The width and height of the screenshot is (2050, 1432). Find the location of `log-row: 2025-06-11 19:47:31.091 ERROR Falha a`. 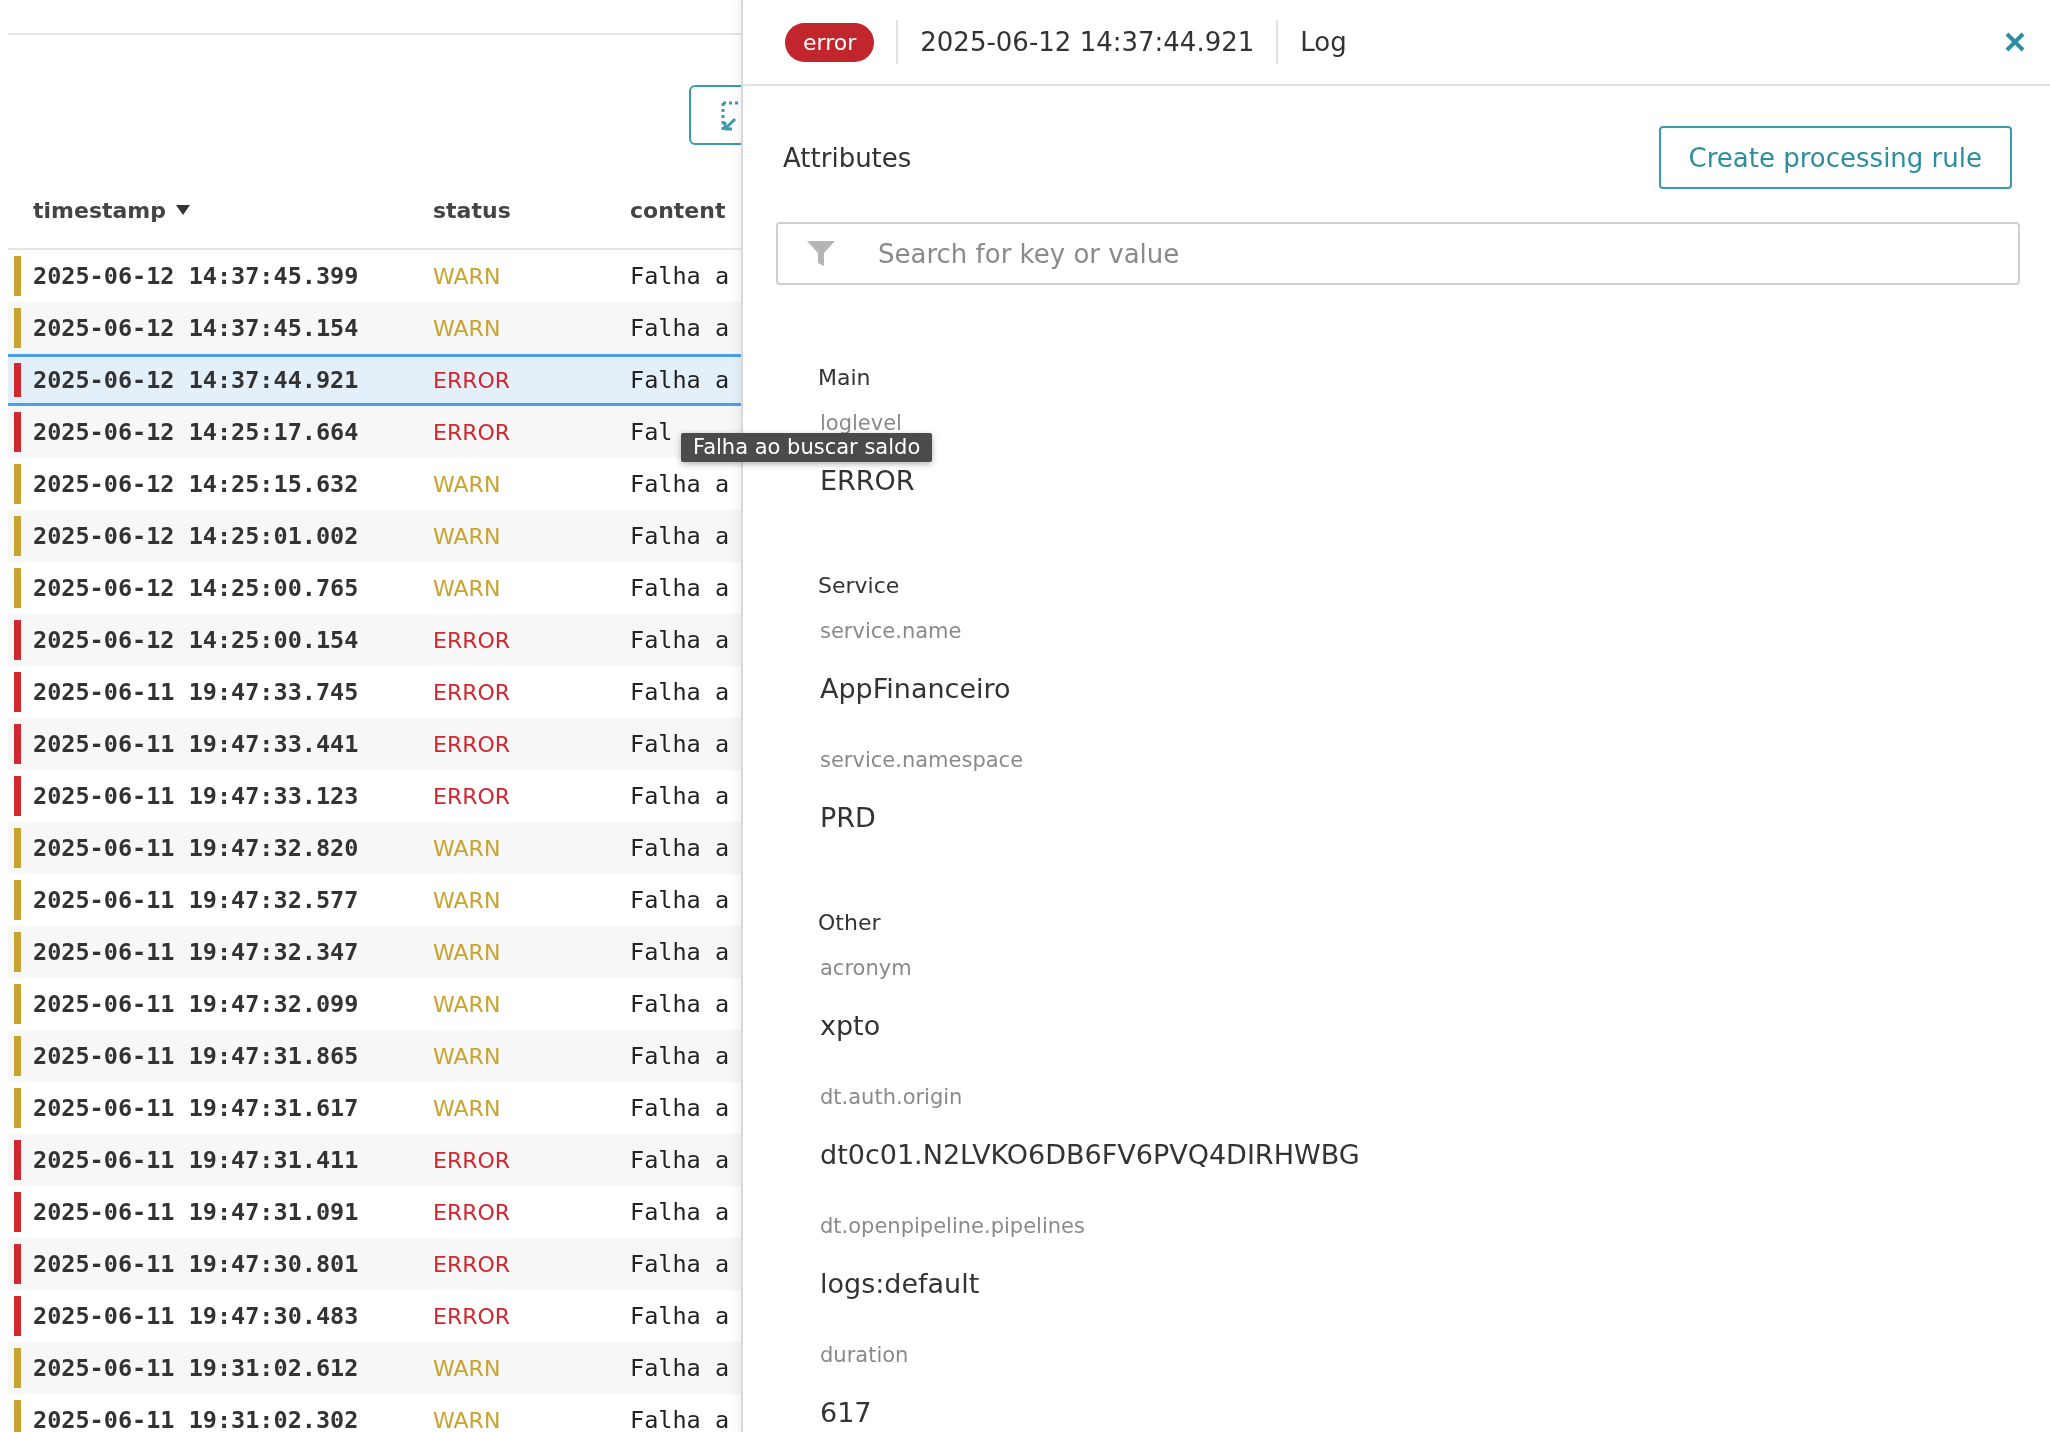

log-row: 2025-06-11 19:47:31.091 ERROR Falha a is located at coordinates (374, 1212).